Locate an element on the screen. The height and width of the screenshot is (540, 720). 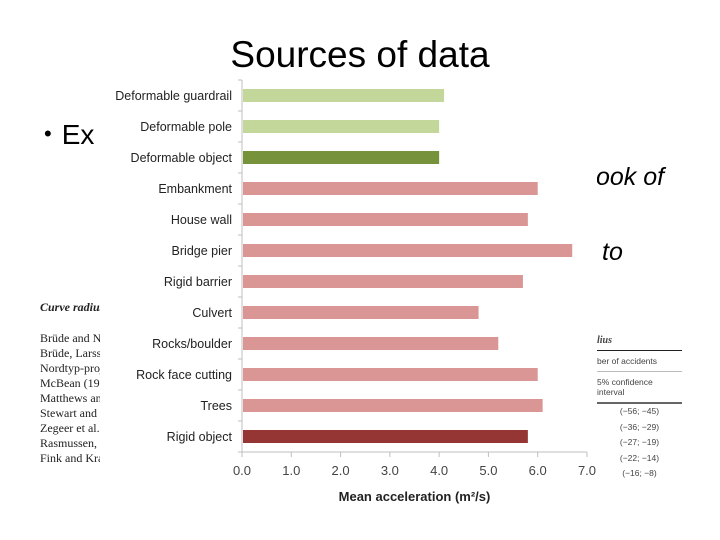
x-axis-title: Mean acceleration (m²/s) is located at coordinates (415, 496).